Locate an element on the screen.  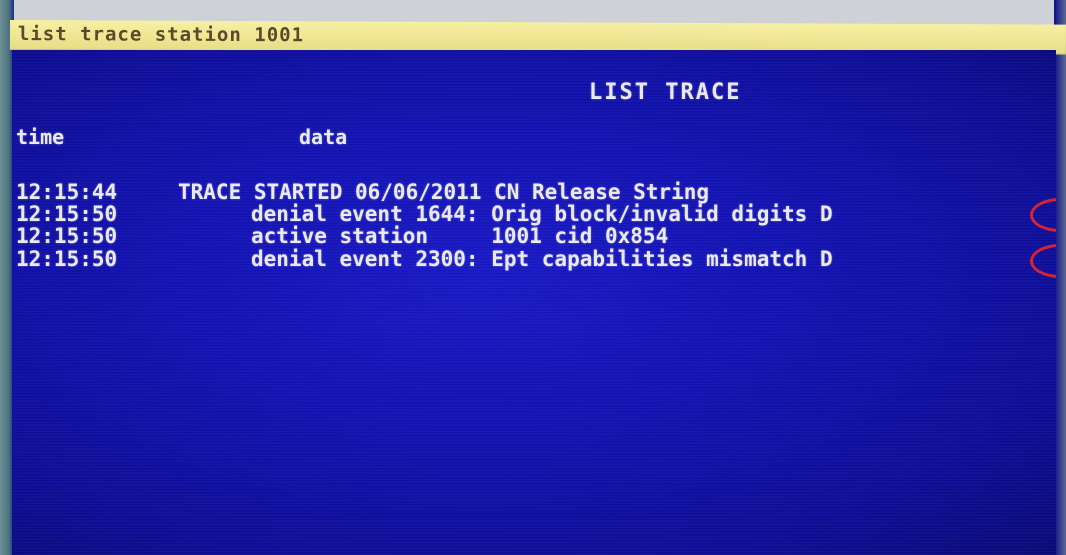
time-column-header: time is located at coordinates (40, 137).